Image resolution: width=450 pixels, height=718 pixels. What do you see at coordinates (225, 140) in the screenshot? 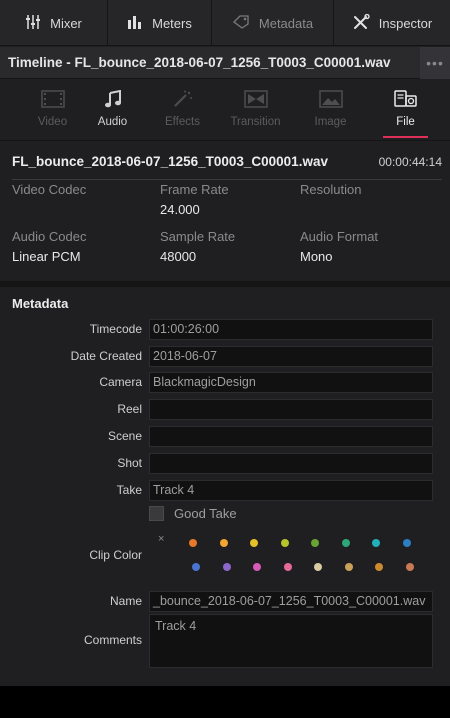
I see `tabs-divider` at bounding box center [225, 140].